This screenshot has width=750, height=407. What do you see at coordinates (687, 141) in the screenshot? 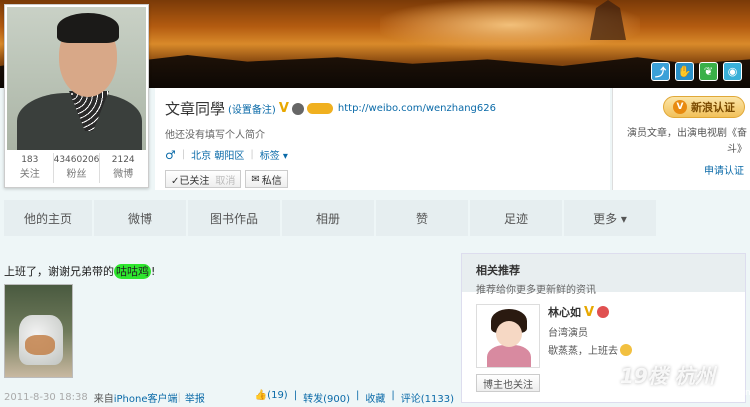
I see `verification-description: 演员文章，出演电视剧《奋斗》` at bounding box center [687, 141].